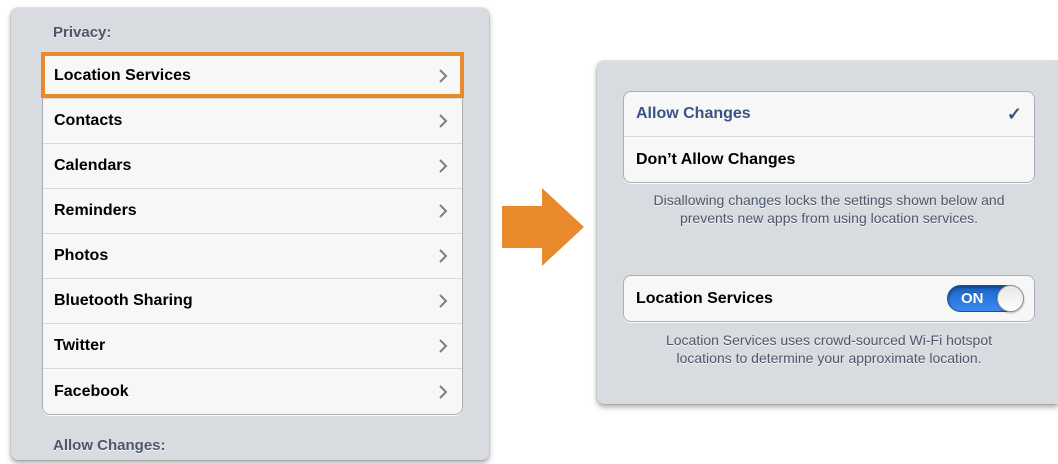  What do you see at coordinates (693, 113) in the screenshot?
I see `option-label: Allow Changes` at bounding box center [693, 113].